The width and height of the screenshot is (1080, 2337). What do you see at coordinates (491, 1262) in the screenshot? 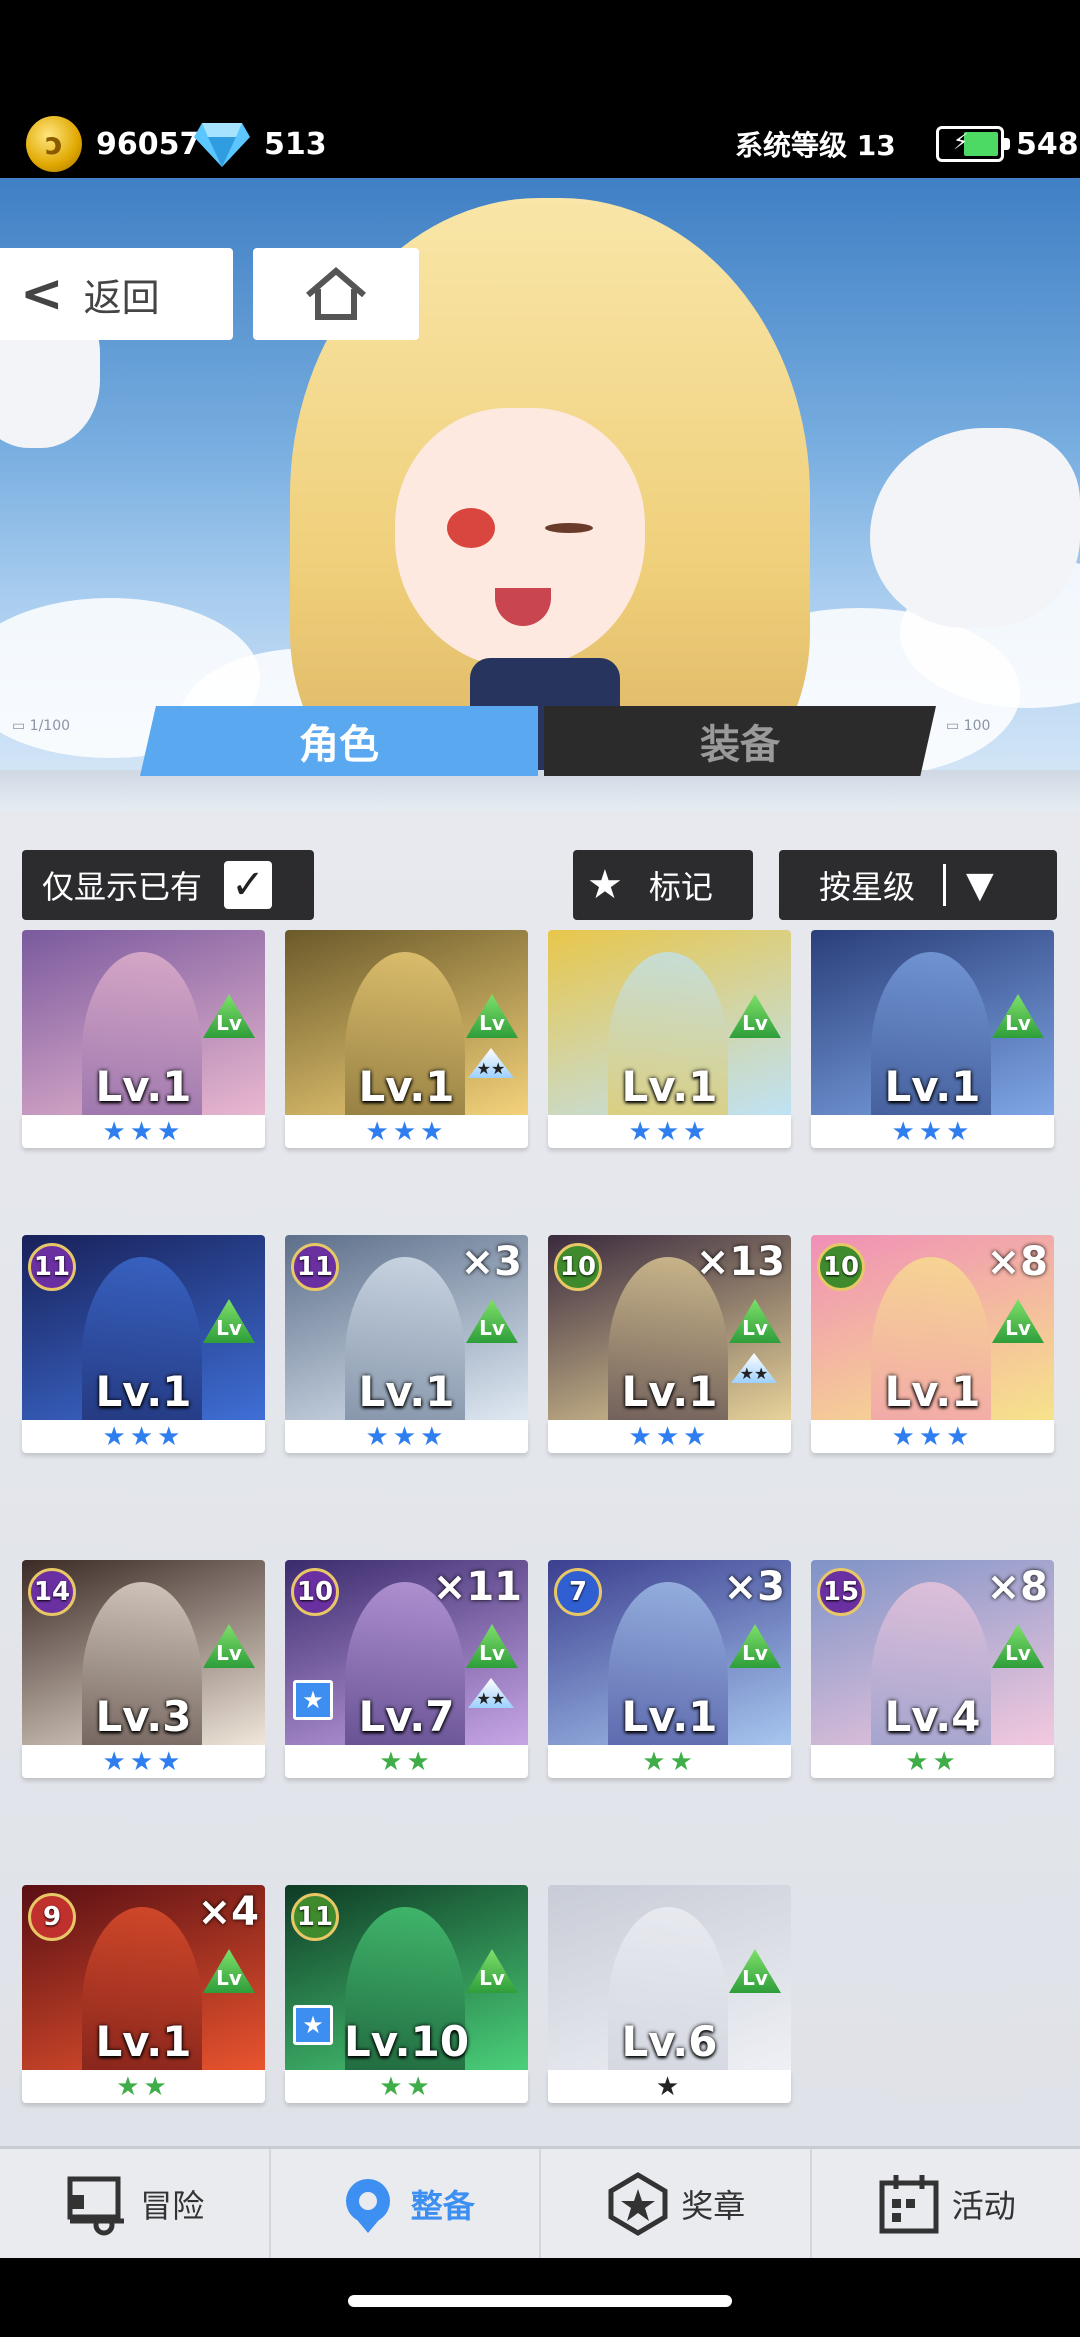
I see `duplicate-count: ×3` at bounding box center [491, 1262].